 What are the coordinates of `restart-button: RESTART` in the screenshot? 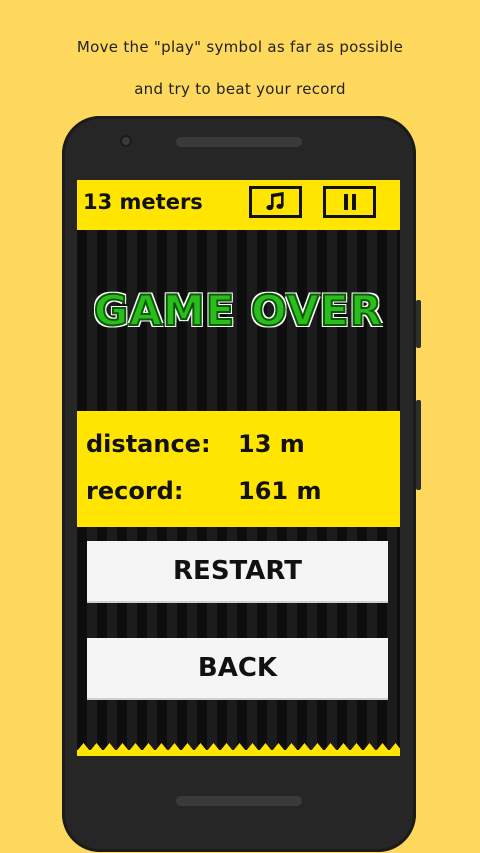 It's located at (237, 571).